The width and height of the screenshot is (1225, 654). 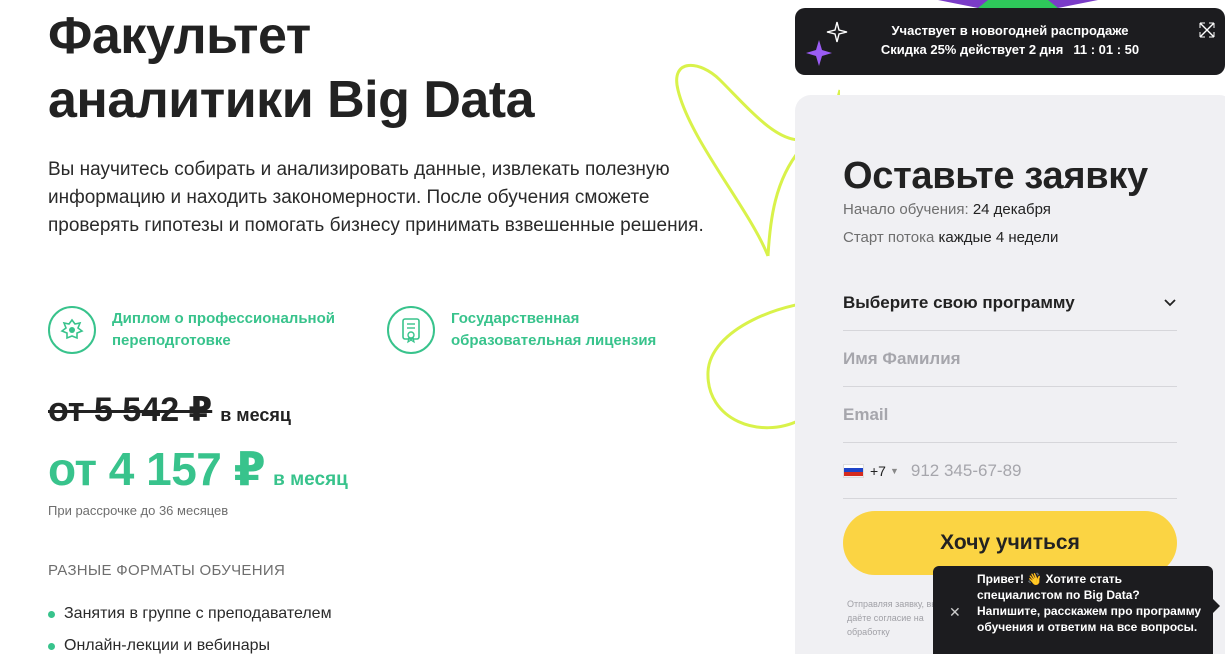 I want to click on chat-tail, so click(x=1216, y=606).